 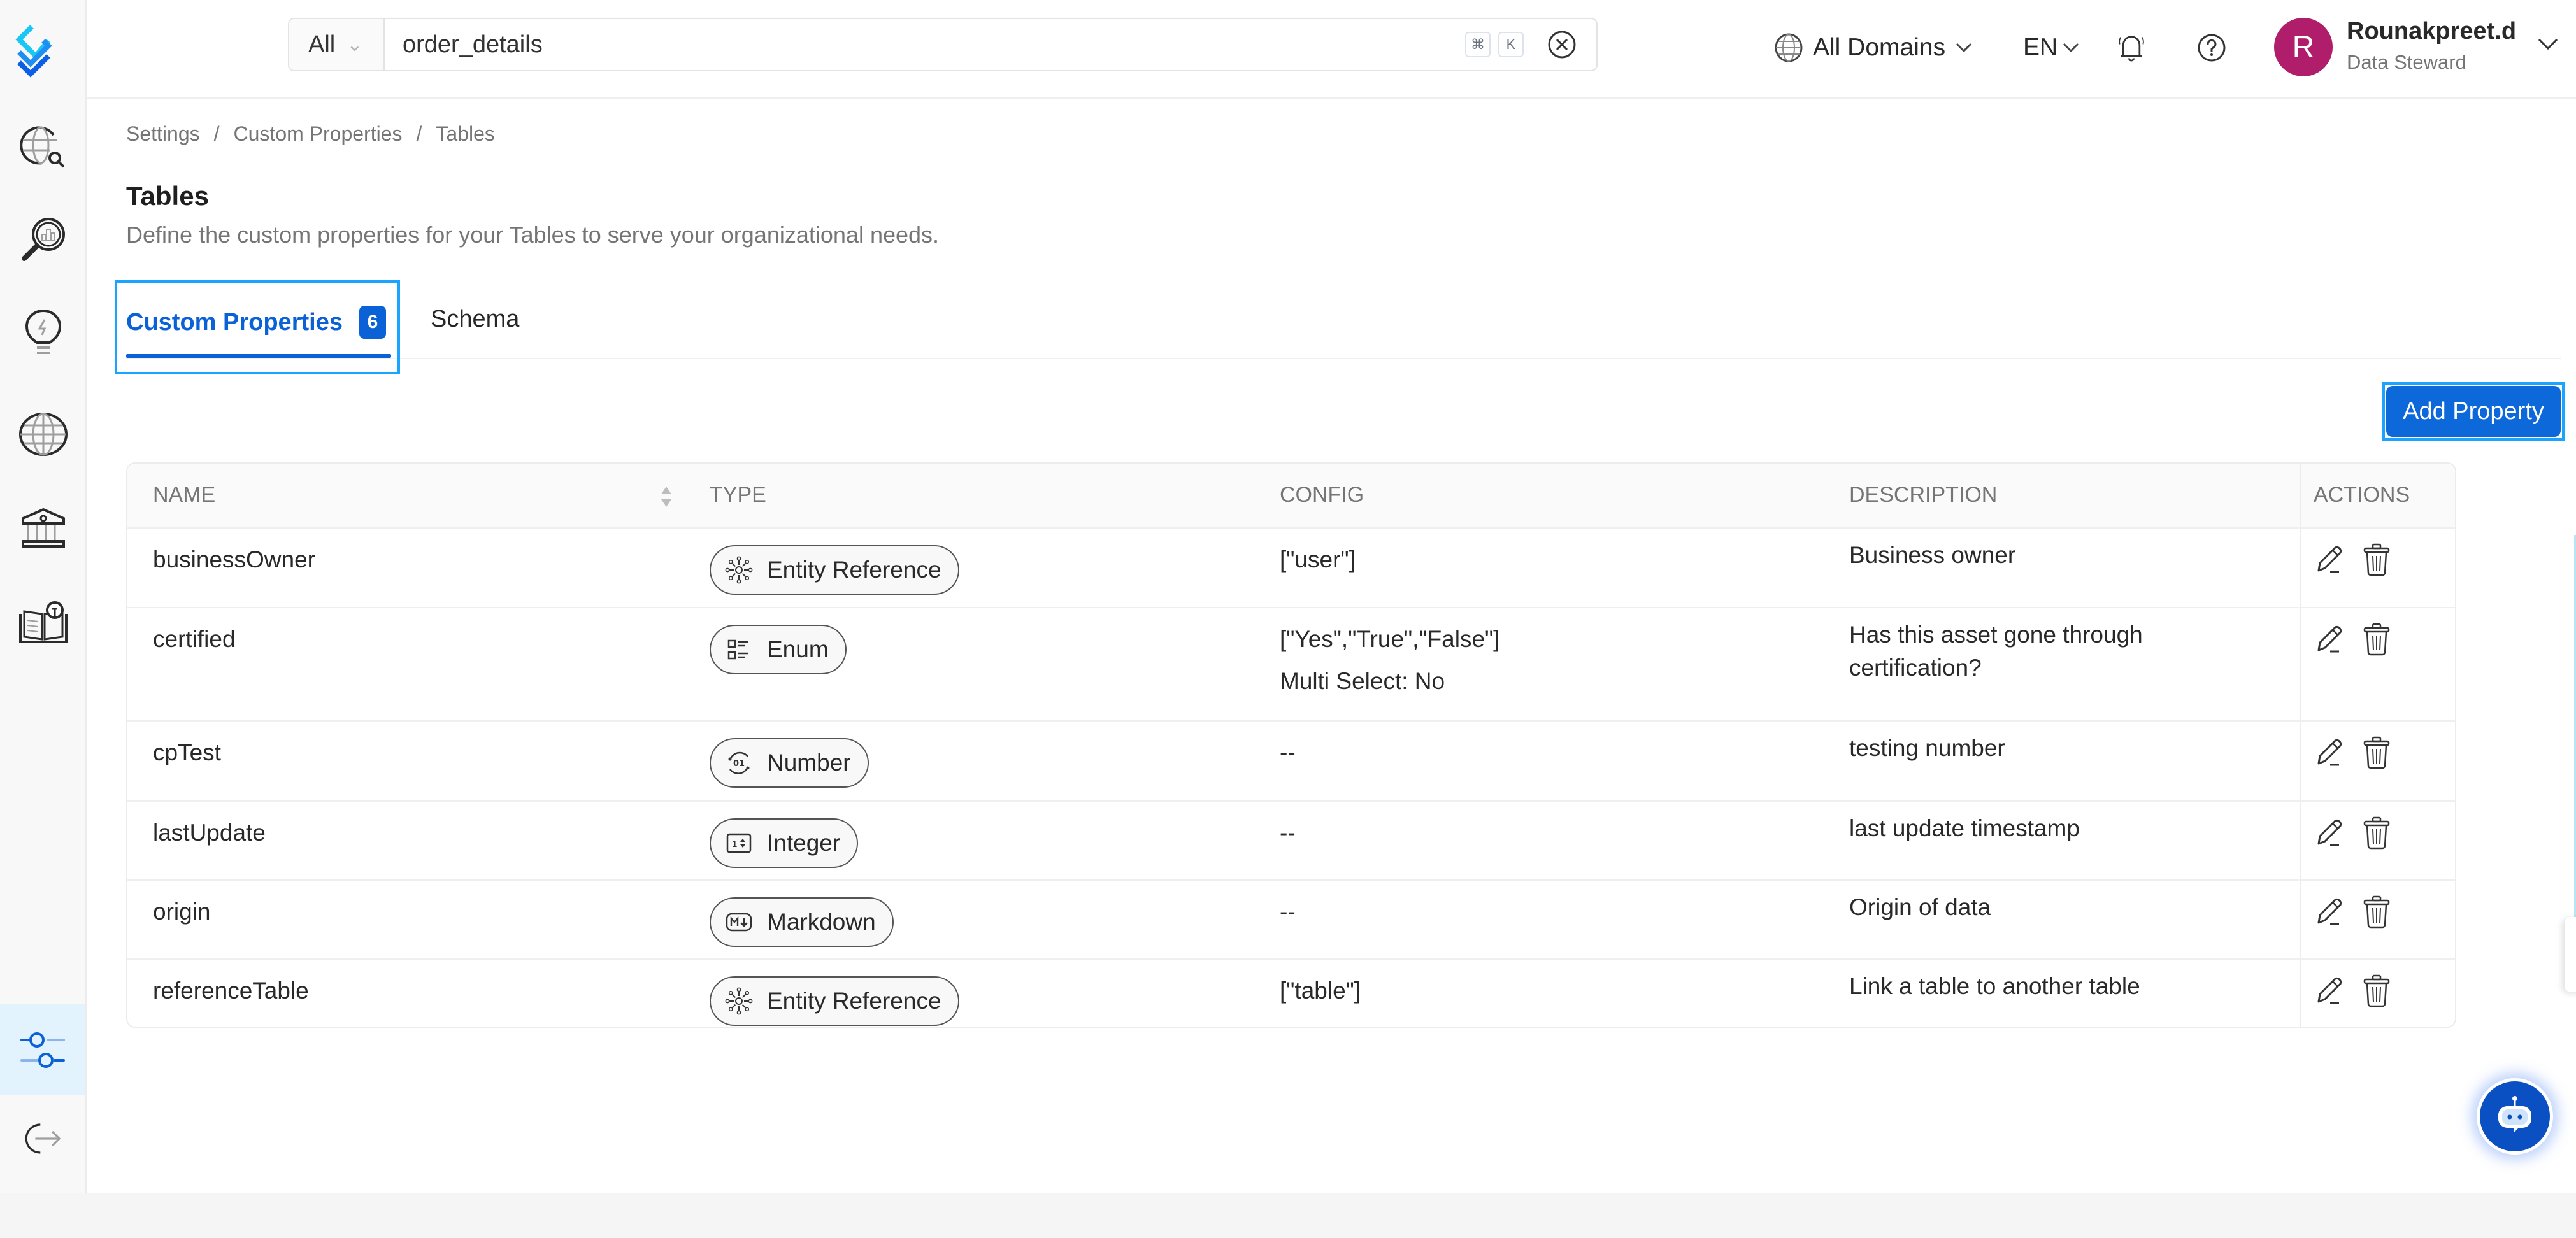 I want to click on add-property-button: Add Property, so click(x=2473, y=411).